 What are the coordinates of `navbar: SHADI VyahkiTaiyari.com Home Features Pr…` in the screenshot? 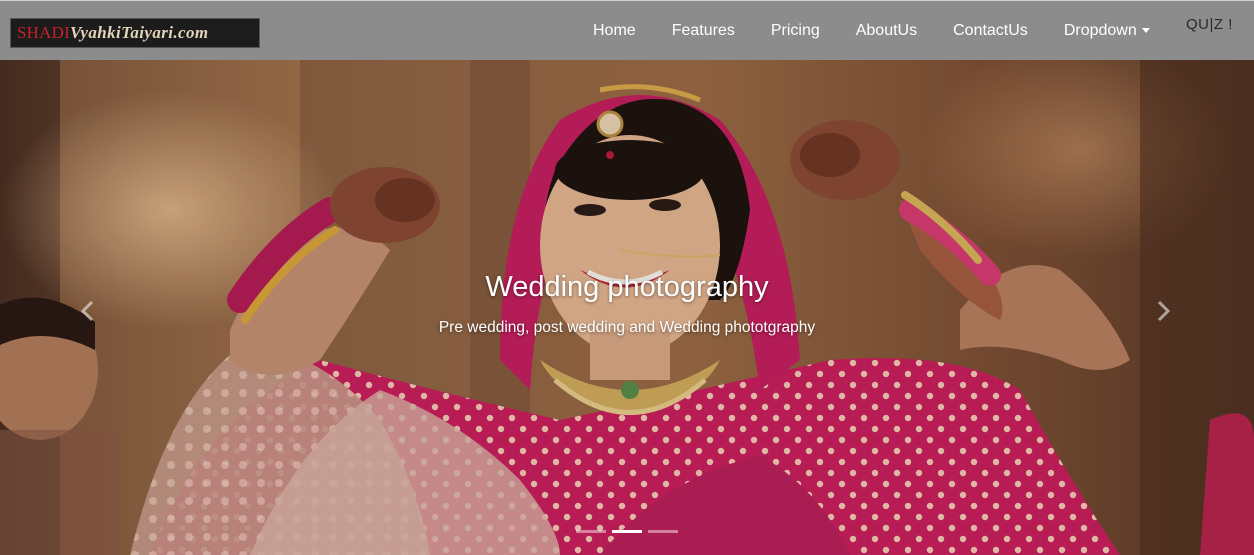 It's located at (627, 30).